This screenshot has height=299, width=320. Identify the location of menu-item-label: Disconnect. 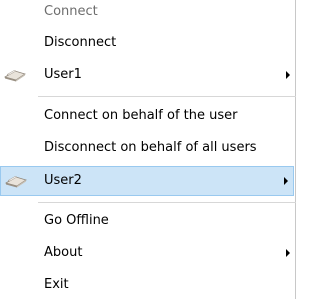
(80, 42).